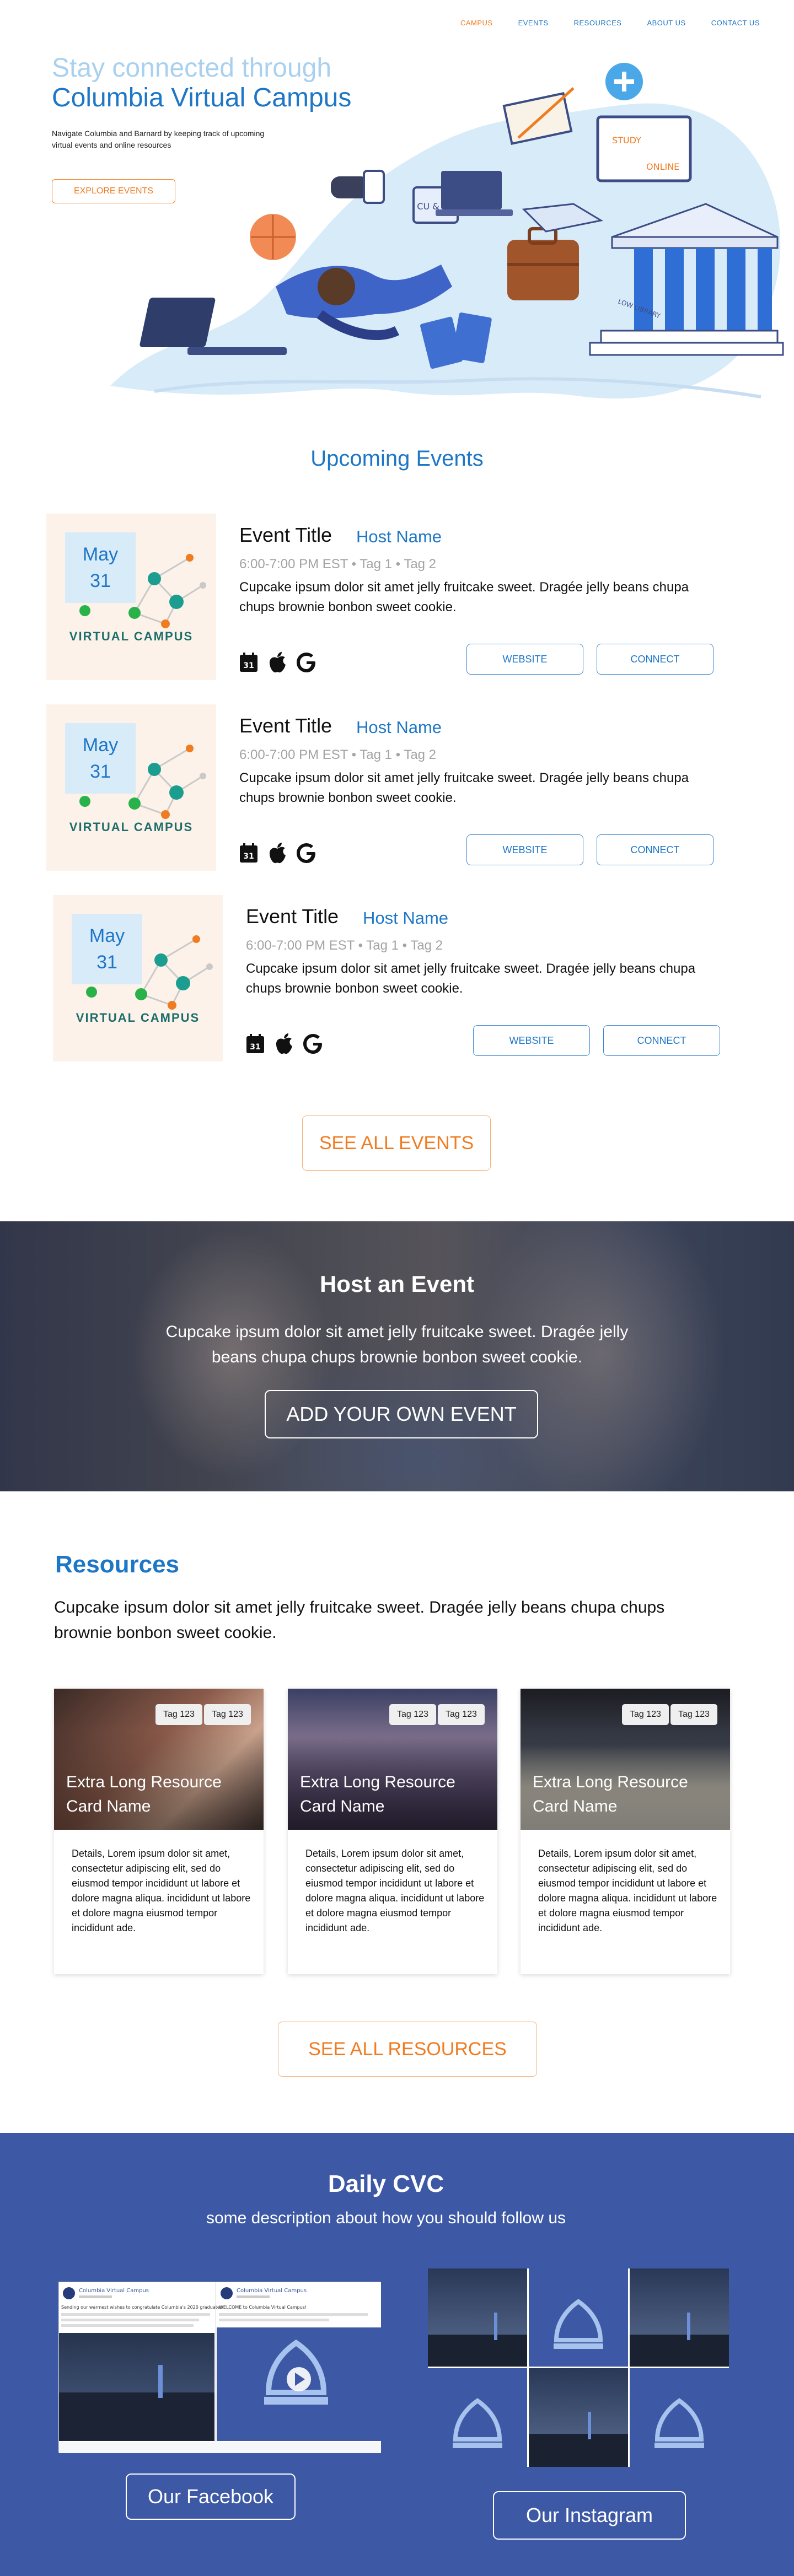  I want to click on hero-illustration: CU & BC STUDY ONLINE LOW LIBRARY, so click(447, 231).